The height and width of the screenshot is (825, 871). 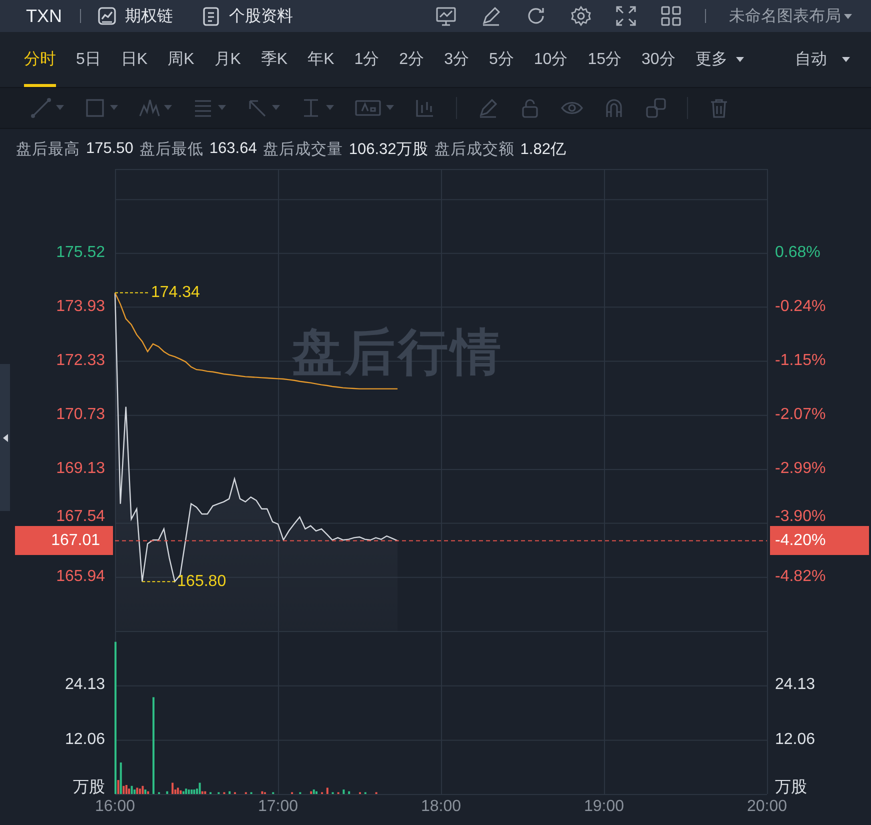 I want to click on delete-icon, so click(x=719, y=108).